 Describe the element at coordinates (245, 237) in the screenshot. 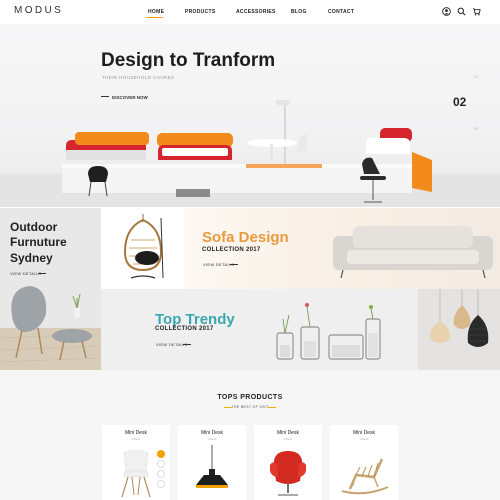

I see `sofa-title: Sofa Design` at that location.